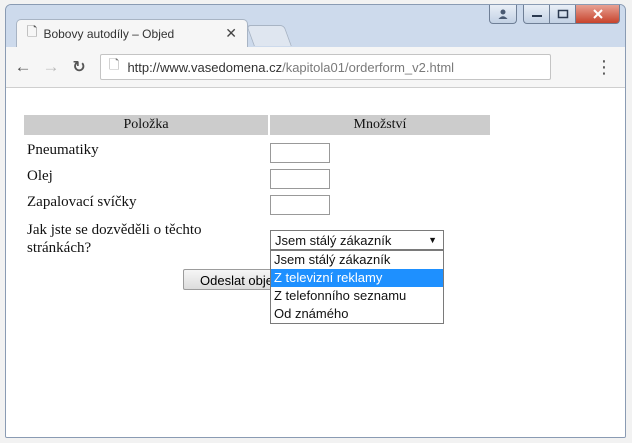 The image size is (632, 443). I want to click on dropdown-option-highlighted: Z televizní reklamy, so click(357, 278).